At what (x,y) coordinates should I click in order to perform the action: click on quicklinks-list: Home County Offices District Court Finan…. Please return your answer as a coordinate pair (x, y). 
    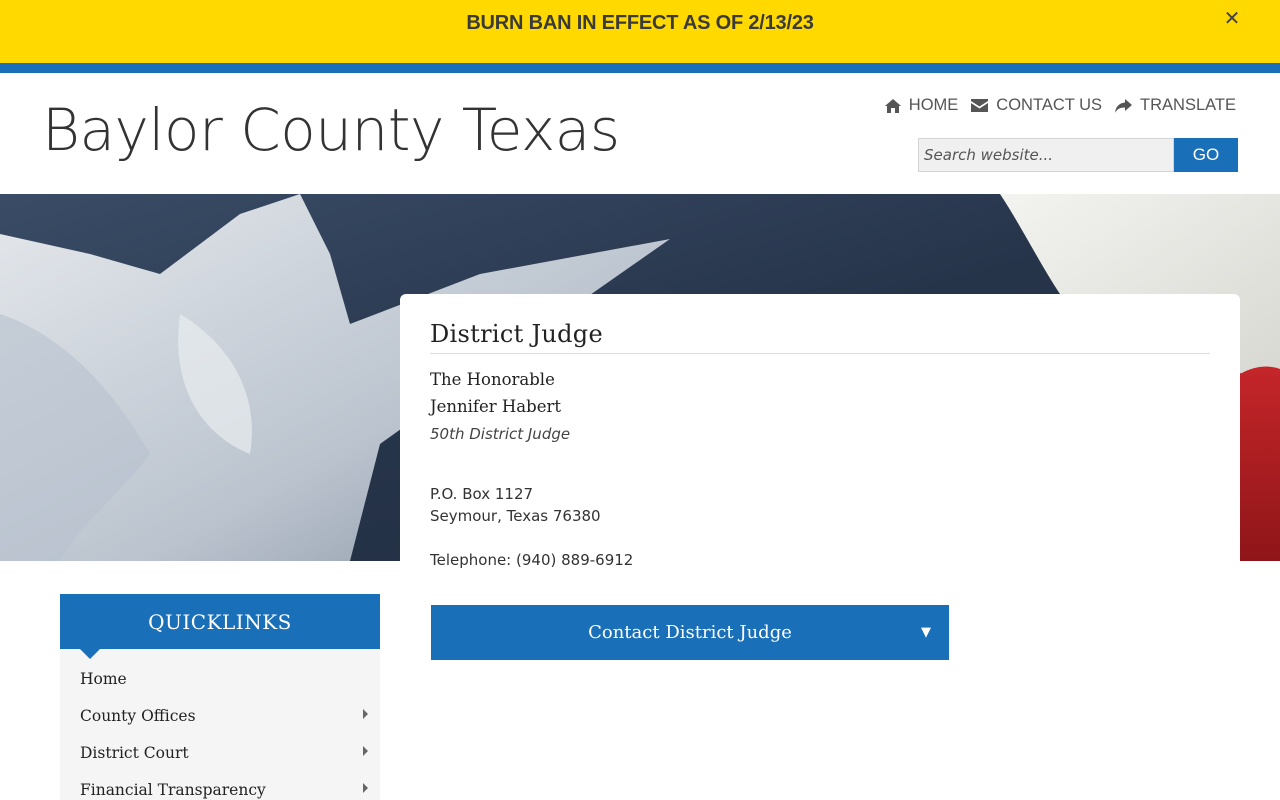
    Looking at the image, I should click on (220, 724).